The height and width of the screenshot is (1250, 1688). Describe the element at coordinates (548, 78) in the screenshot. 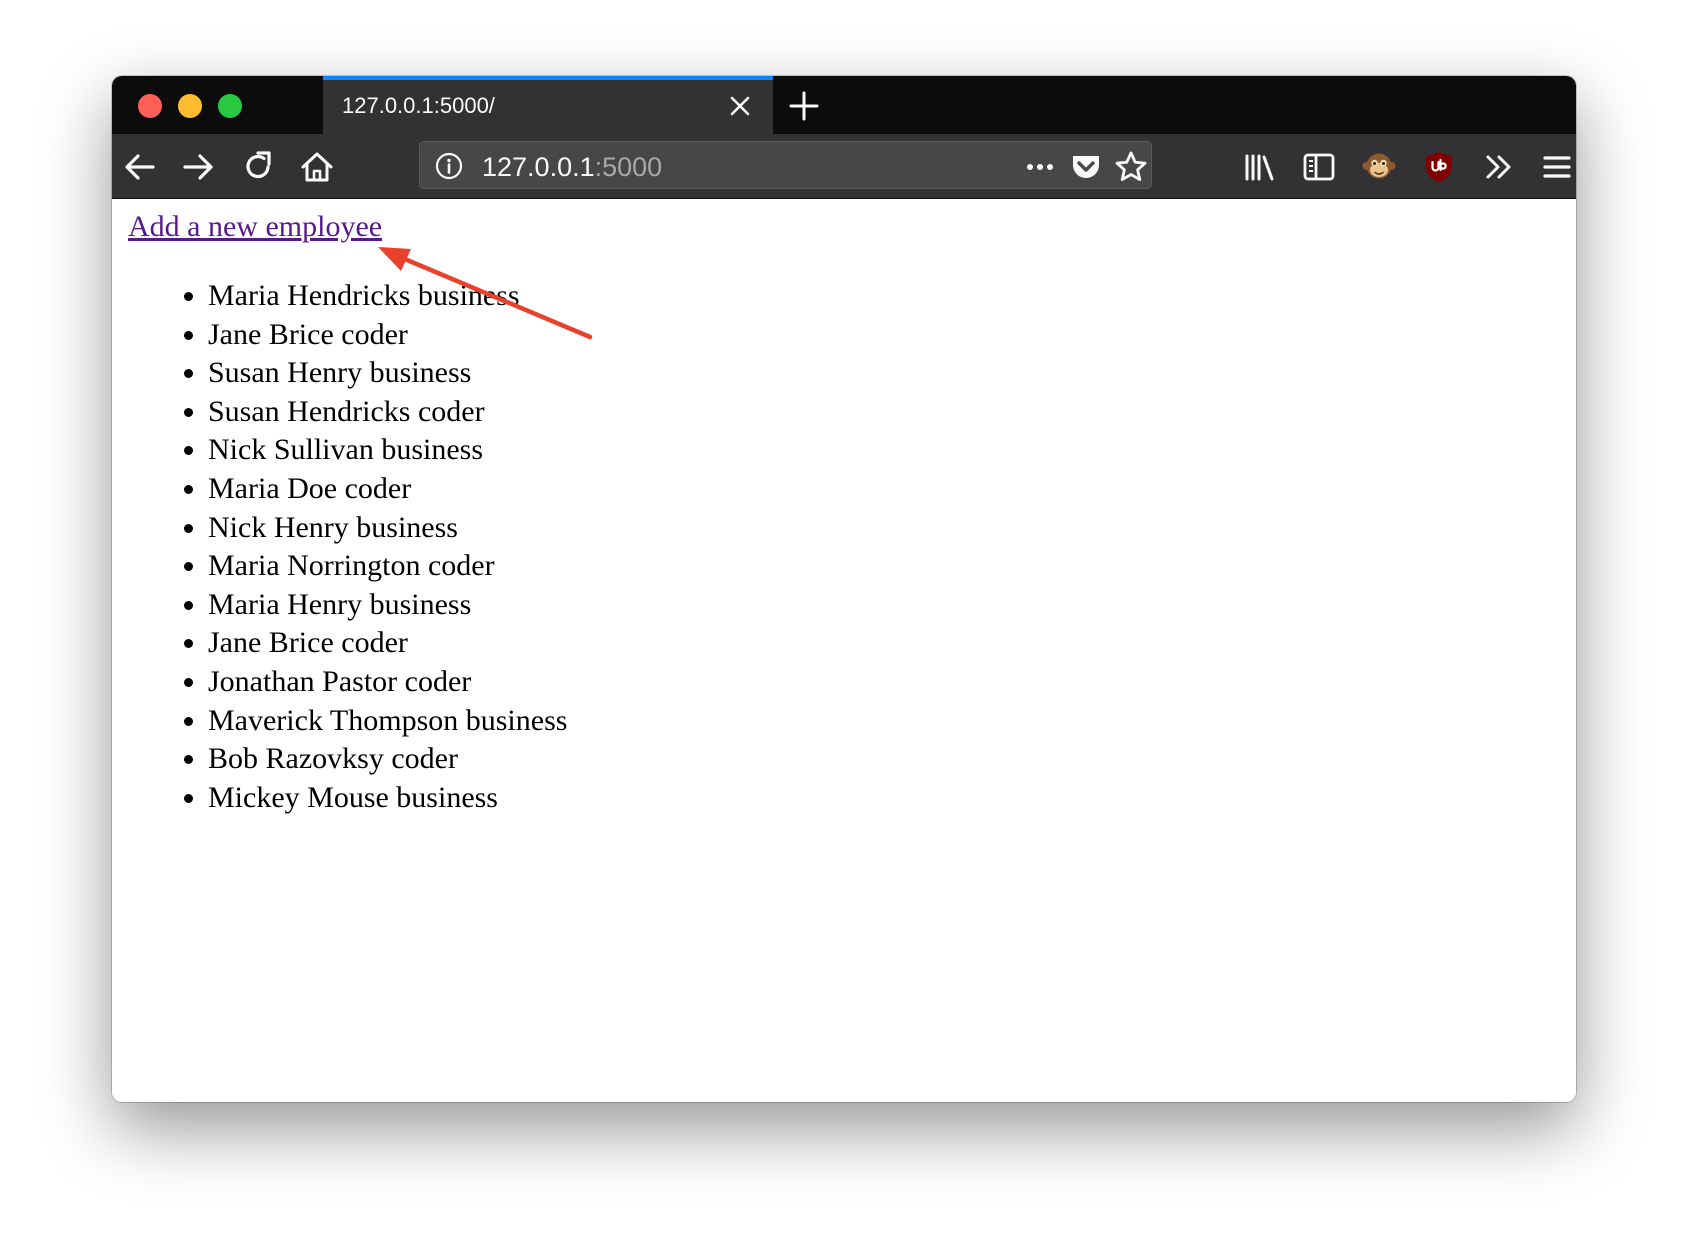

I see `tab-active-indicator` at that location.